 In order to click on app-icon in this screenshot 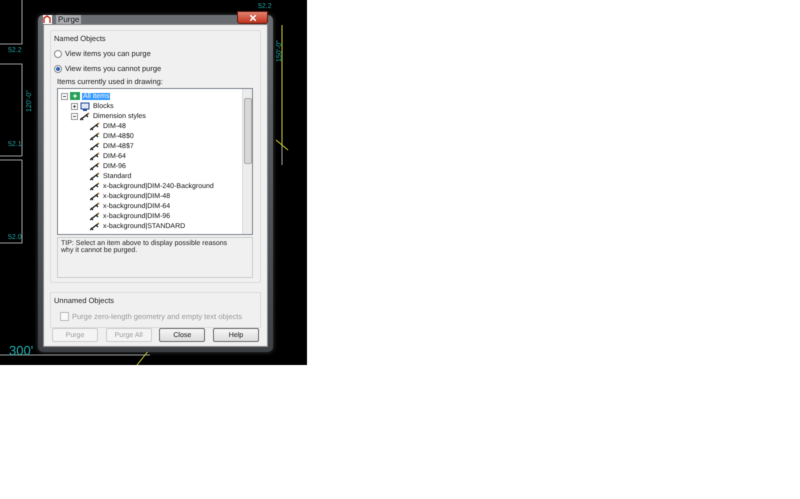, I will do `click(47, 19)`.